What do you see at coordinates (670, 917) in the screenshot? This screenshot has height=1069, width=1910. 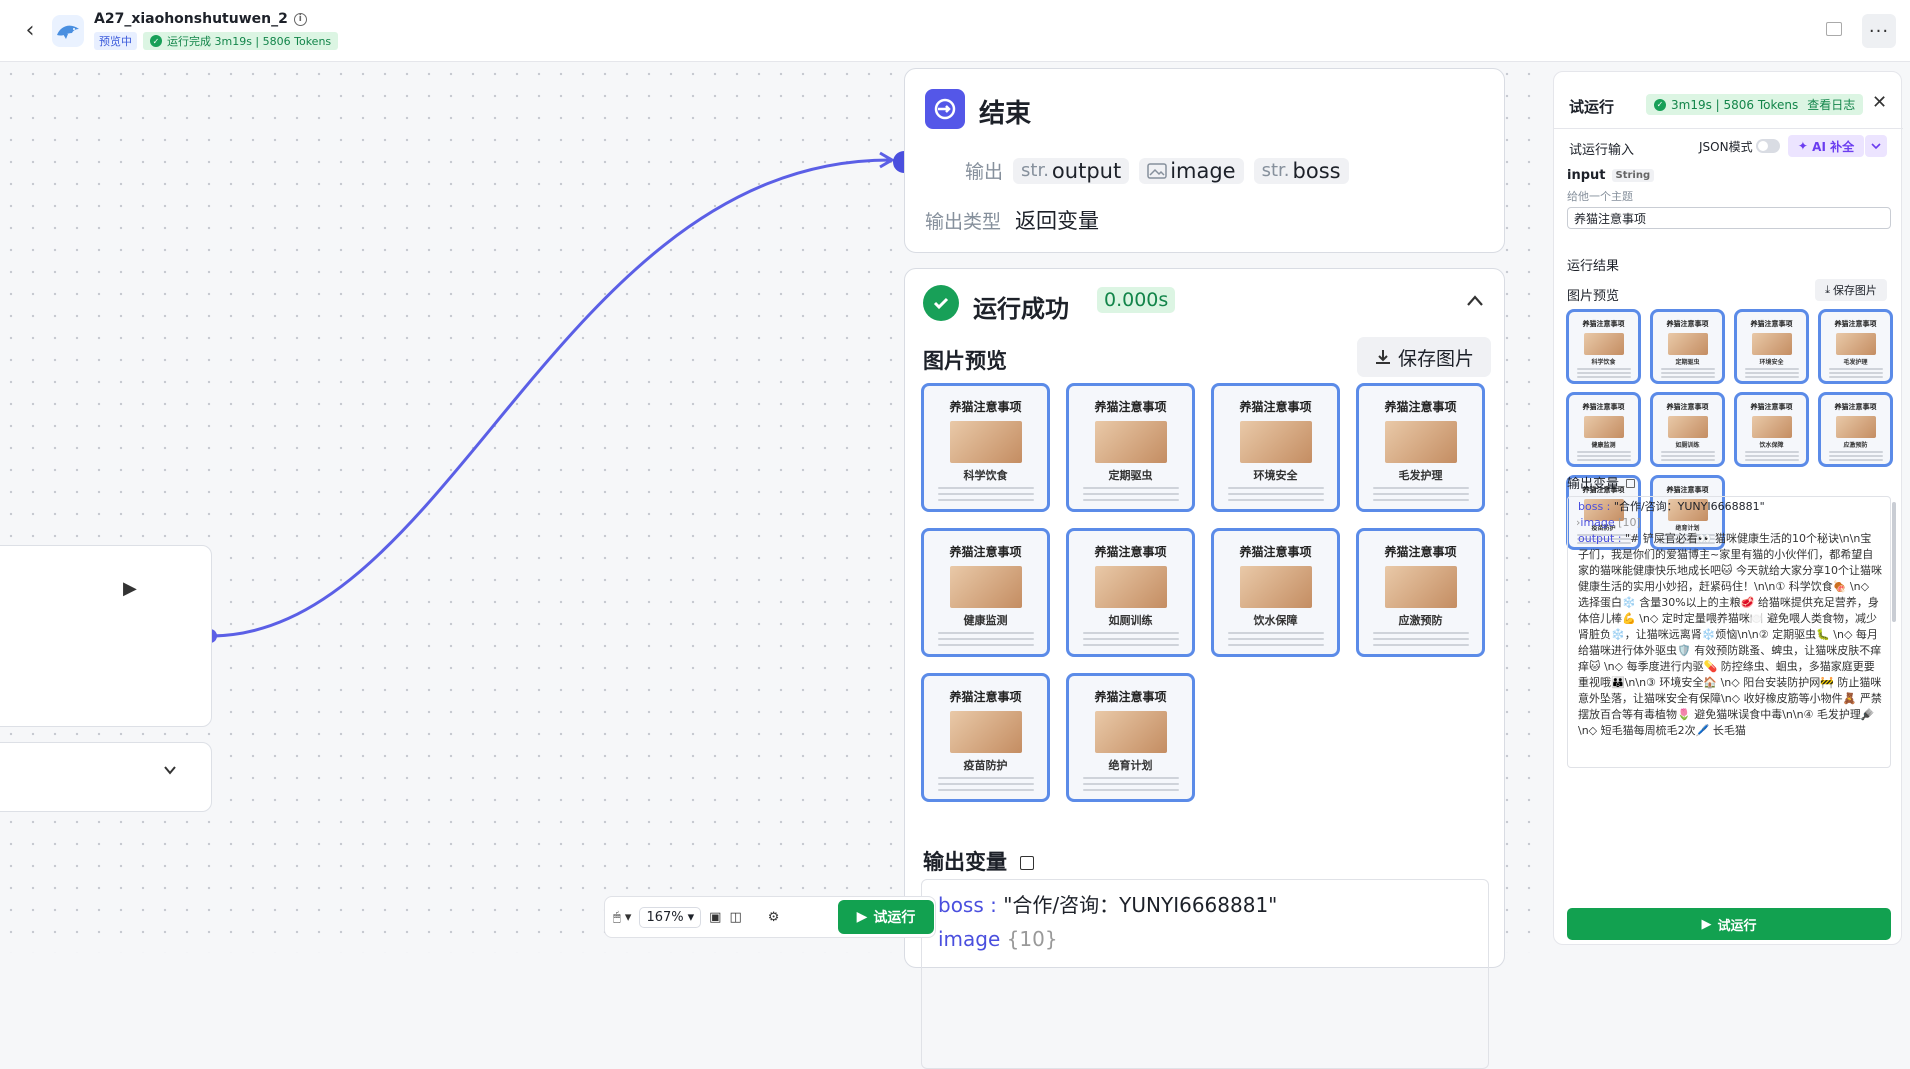 I see `zoom-select: 167% ▾` at bounding box center [670, 917].